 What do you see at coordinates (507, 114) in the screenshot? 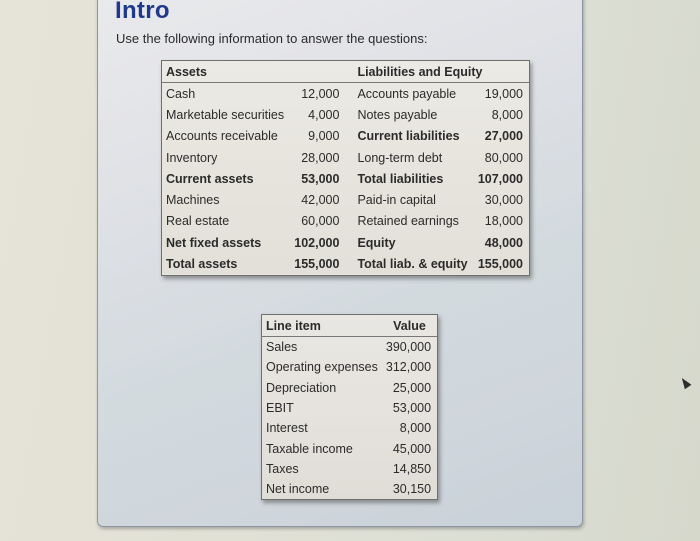
I see `liability-value: 8,000` at bounding box center [507, 114].